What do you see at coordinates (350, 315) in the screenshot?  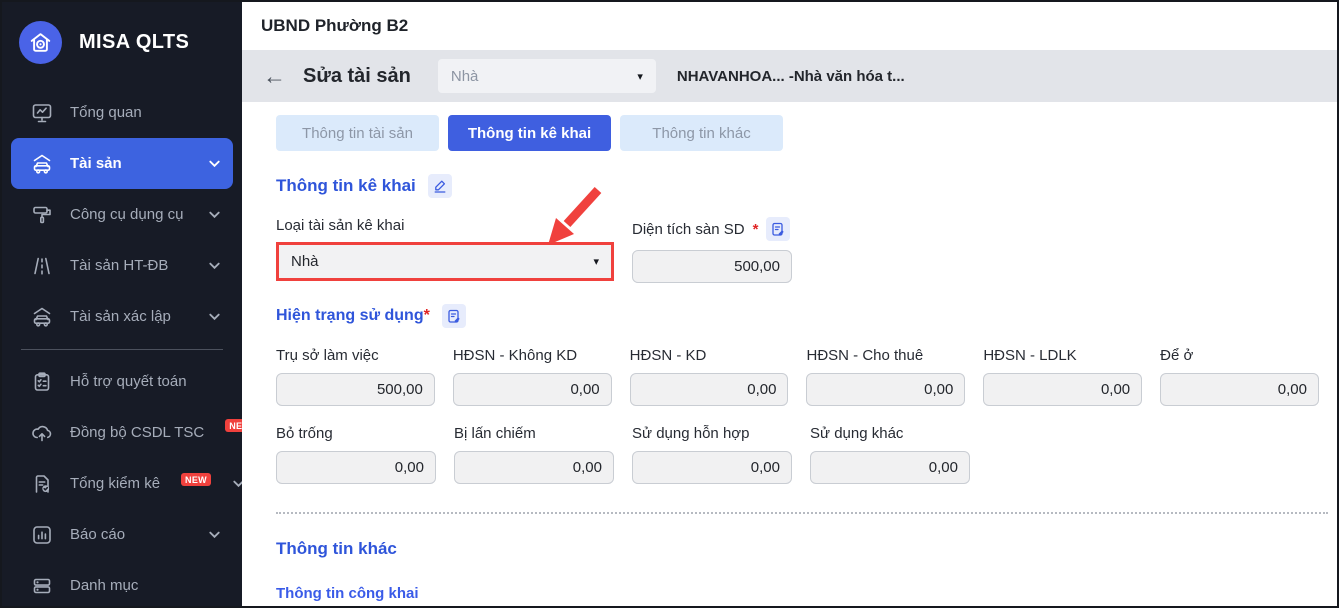 I see `usage-title-text: Hiện trạng sử dụng` at bounding box center [350, 315].